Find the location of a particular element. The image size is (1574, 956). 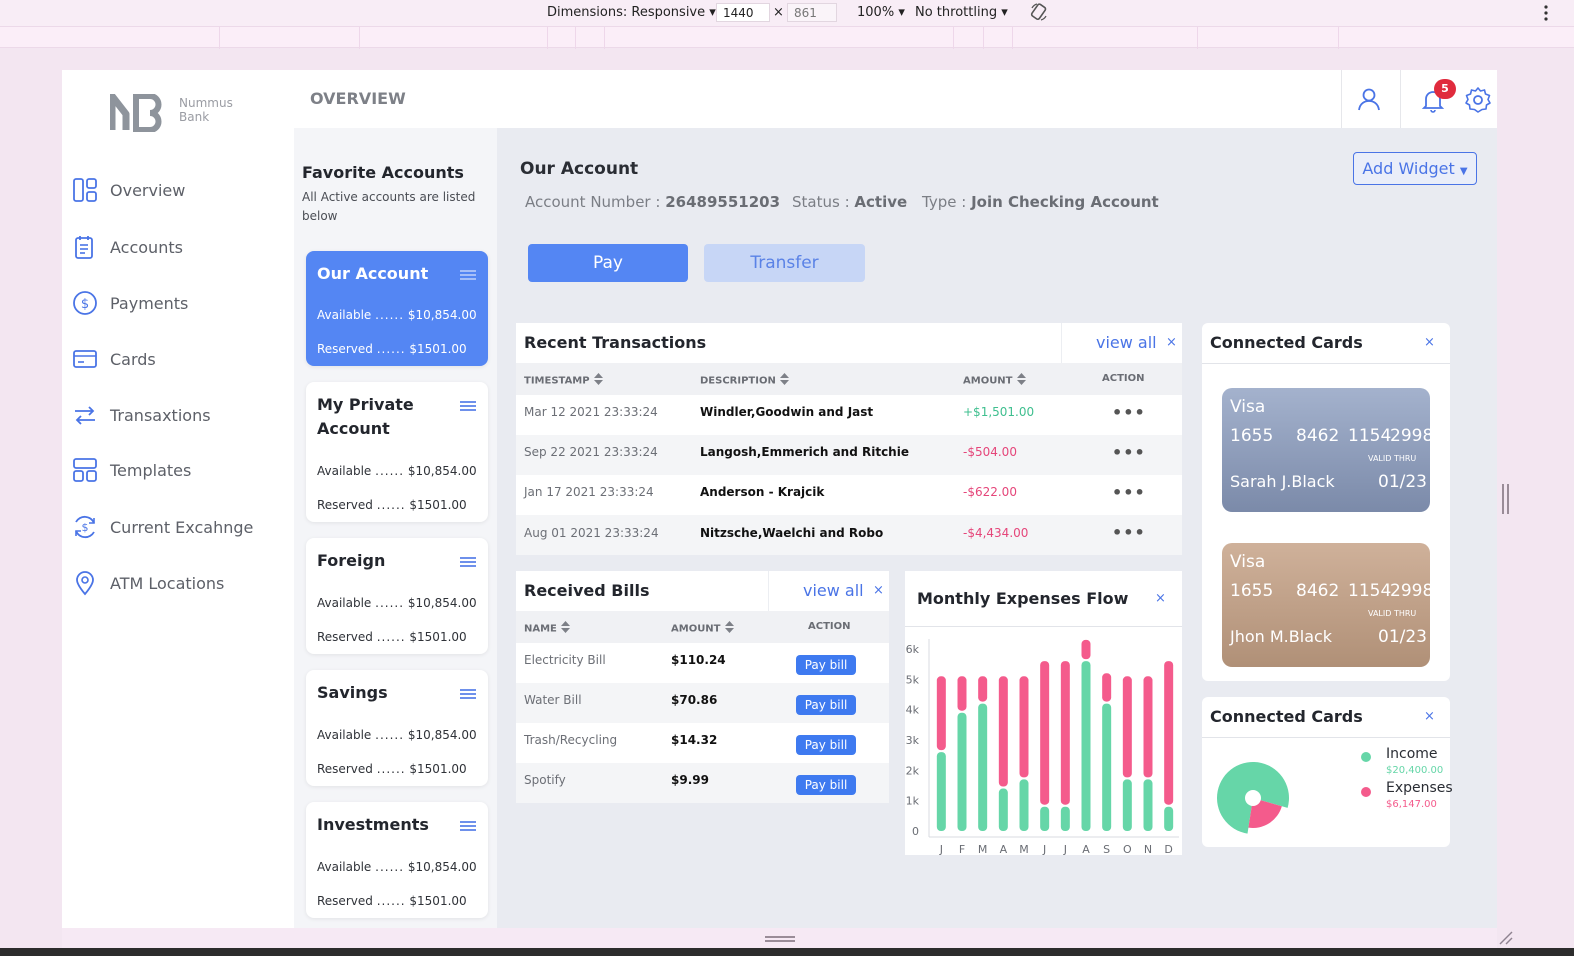

sidebar-item-atm-locations: ATM Locations is located at coordinates (178, 583).